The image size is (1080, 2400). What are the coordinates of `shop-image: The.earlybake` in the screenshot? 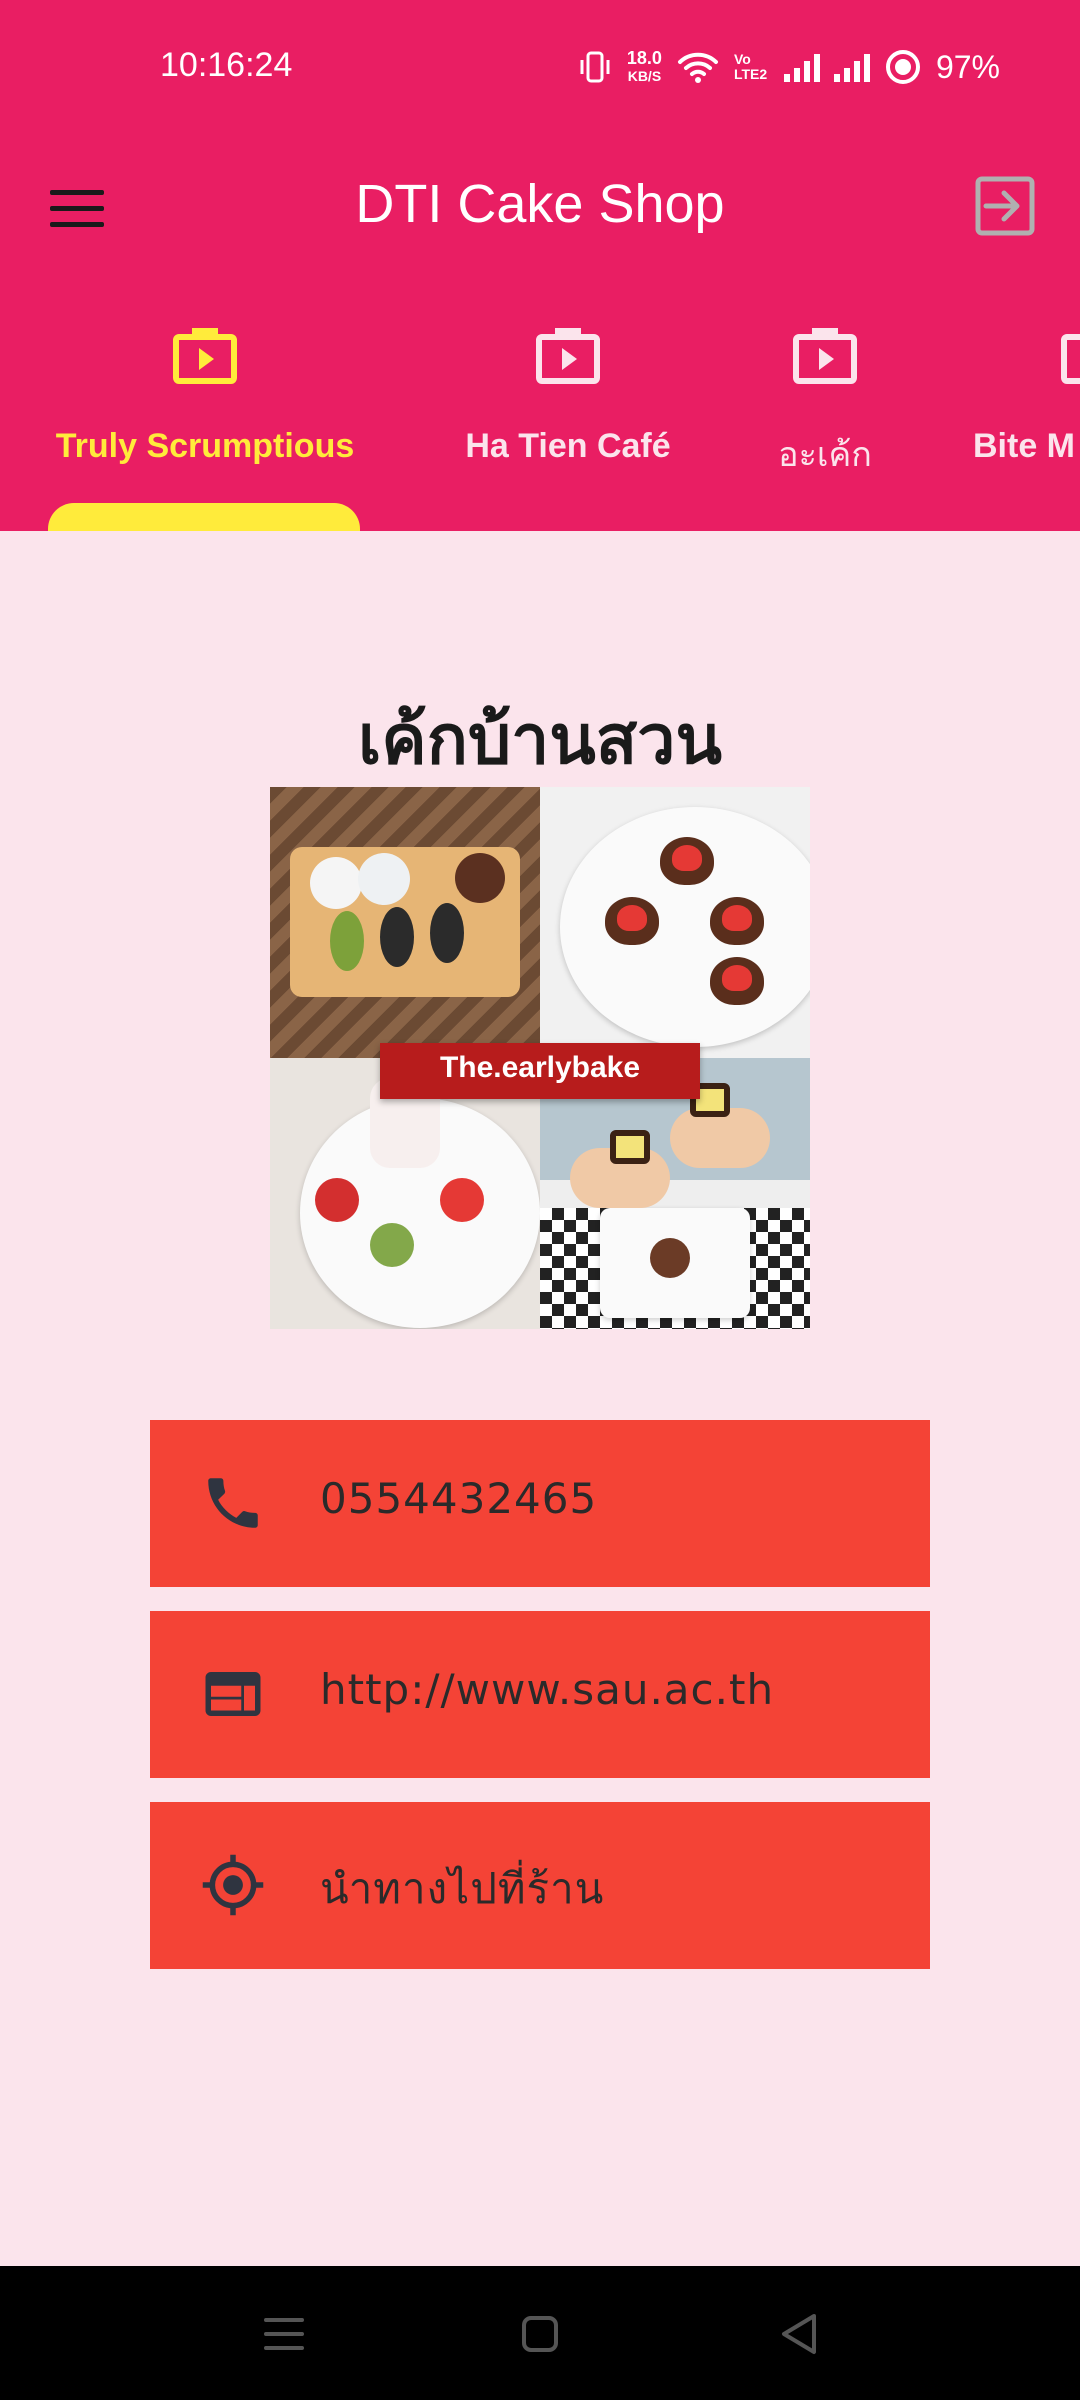 It's located at (540, 1058).